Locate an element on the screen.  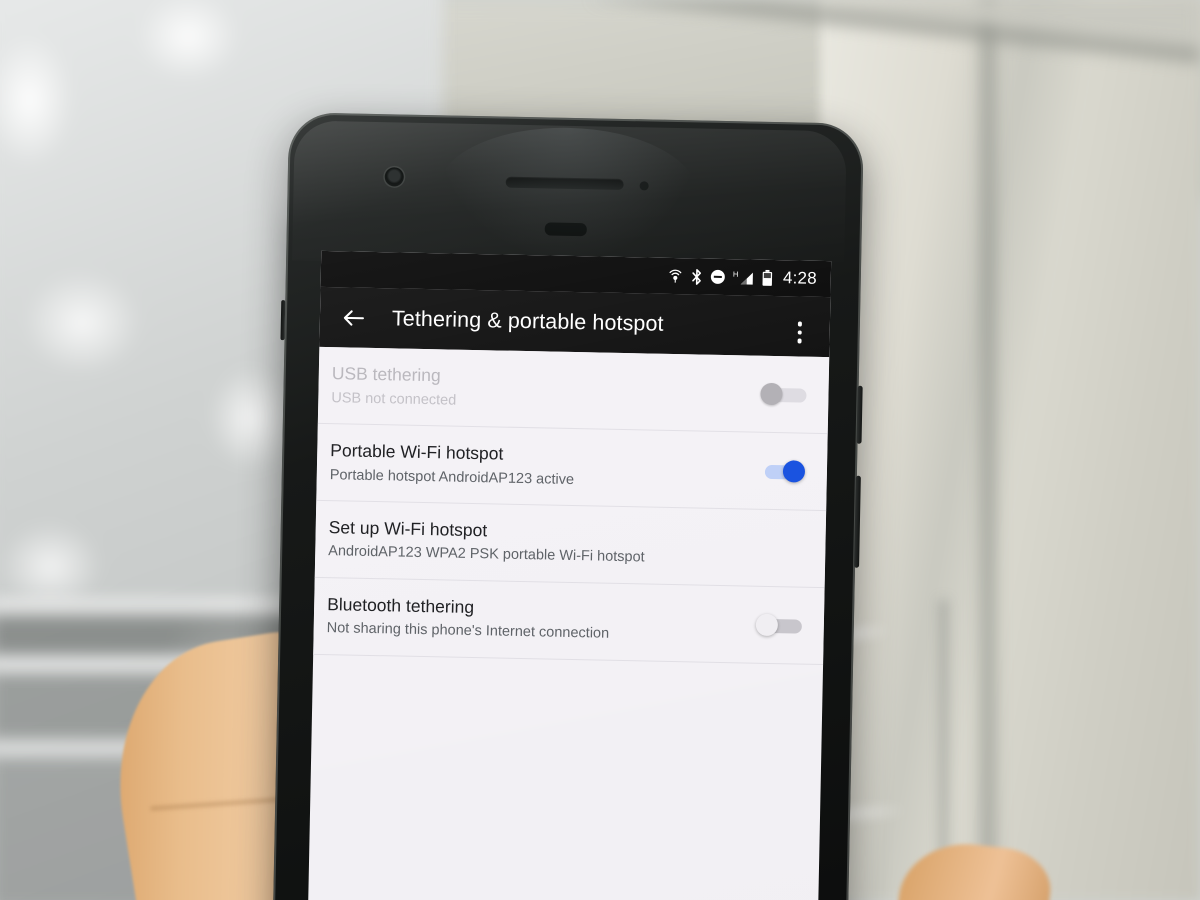
list-item-usb-tethering: USB tethering USB not connected is located at coordinates (573, 390).